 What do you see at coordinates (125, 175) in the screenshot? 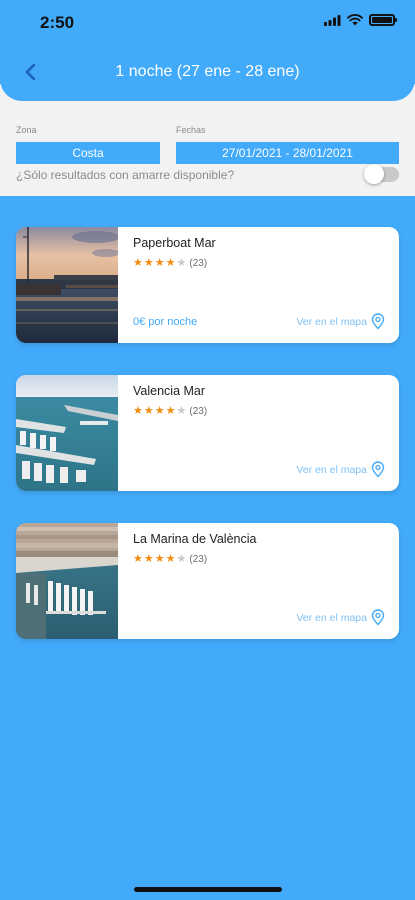
I see `mooring-question: ¿Sólo resultados con amarre disponible?` at bounding box center [125, 175].